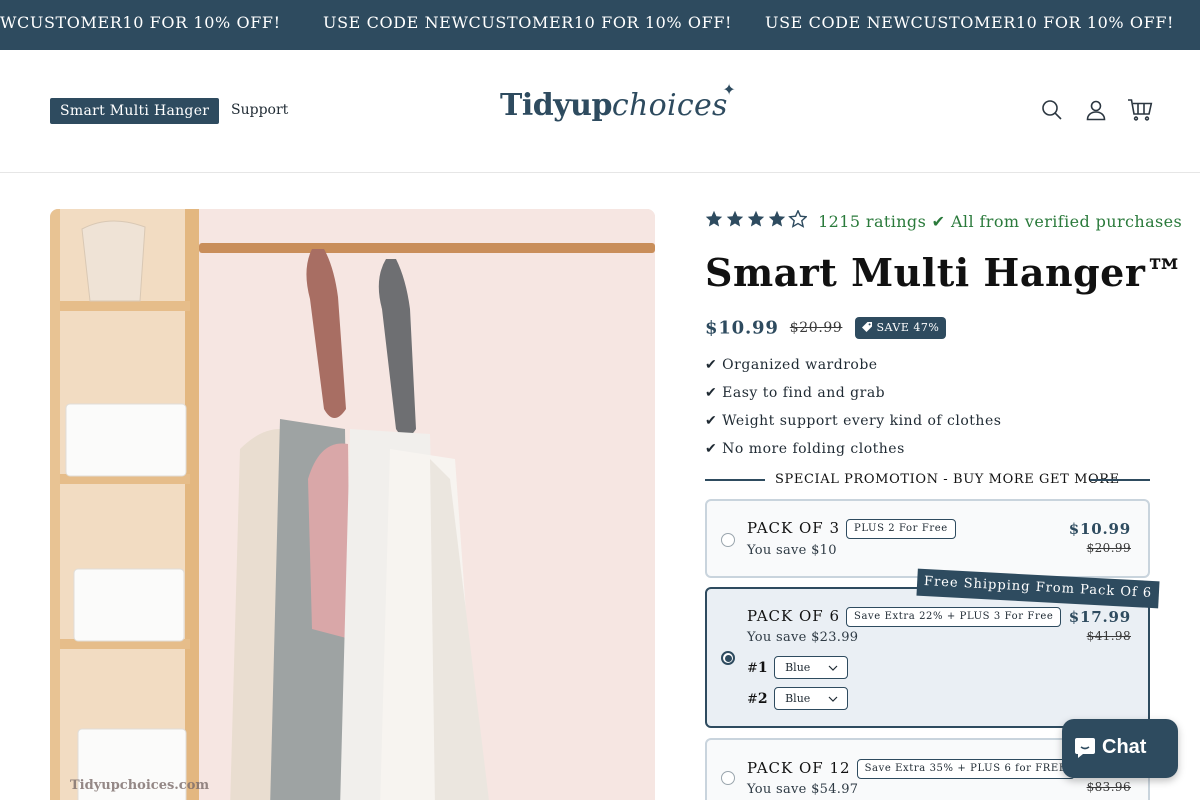 The width and height of the screenshot is (1200, 800). Describe the element at coordinates (1085, 748) in the screenshot. I see `chat-bubble-icon` at that location.